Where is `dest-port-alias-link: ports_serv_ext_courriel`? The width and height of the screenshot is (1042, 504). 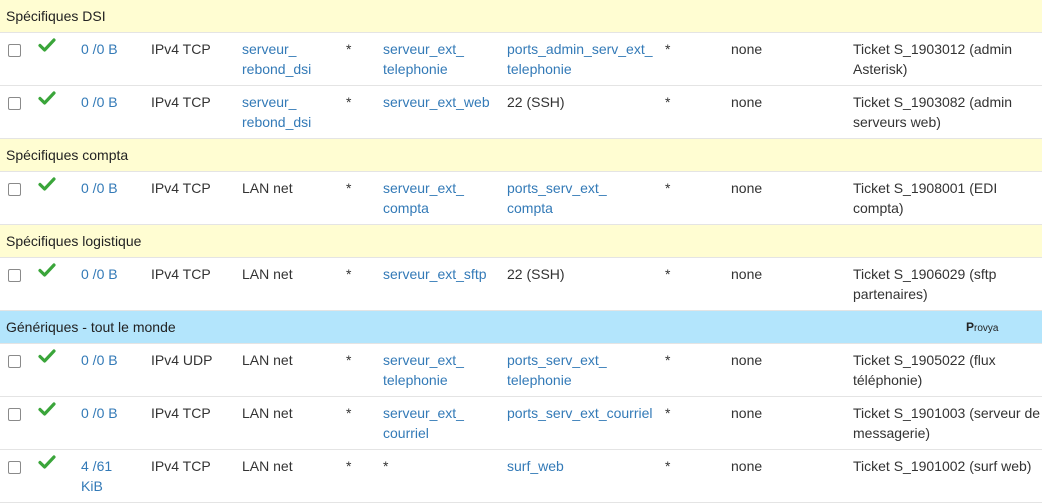 dest-port-alias-link: ports_serv_ext_courriel is located at coordinates (580, 413).